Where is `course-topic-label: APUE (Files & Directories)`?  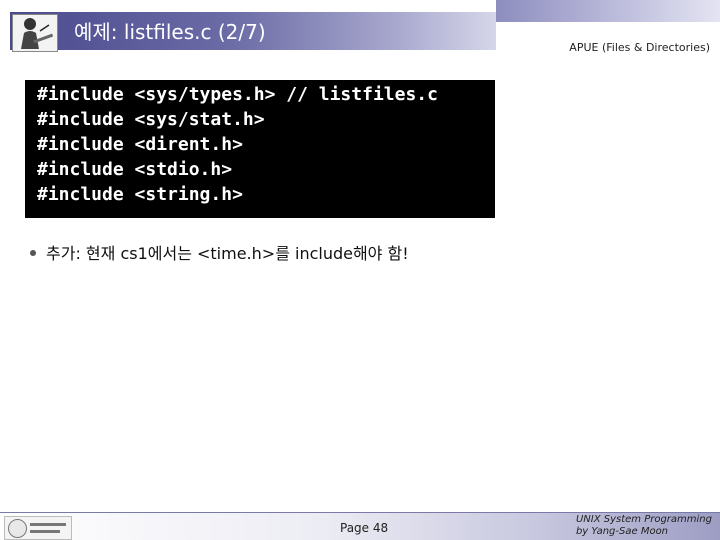 course-topic-label: APUE (Files & Directories) is located at coordinates (639, 47).